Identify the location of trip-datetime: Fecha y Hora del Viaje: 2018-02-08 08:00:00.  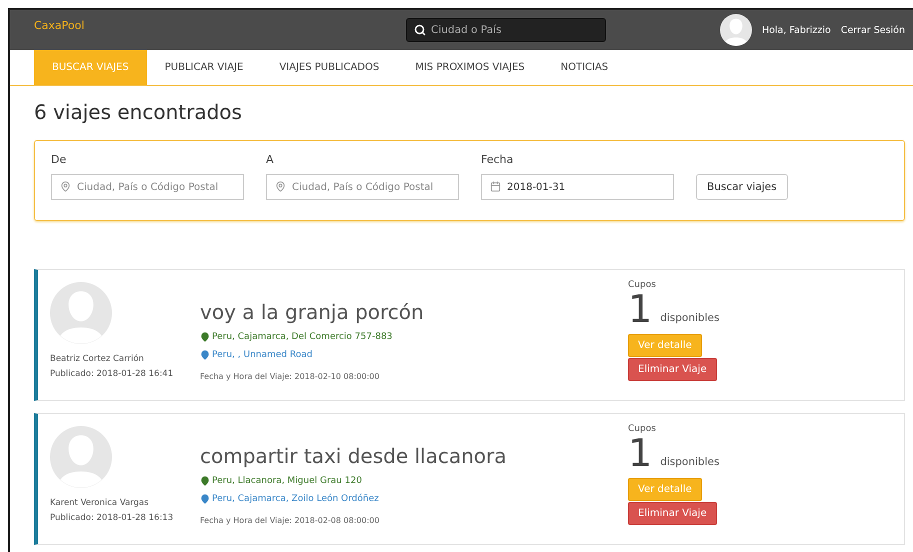
(290, 520).